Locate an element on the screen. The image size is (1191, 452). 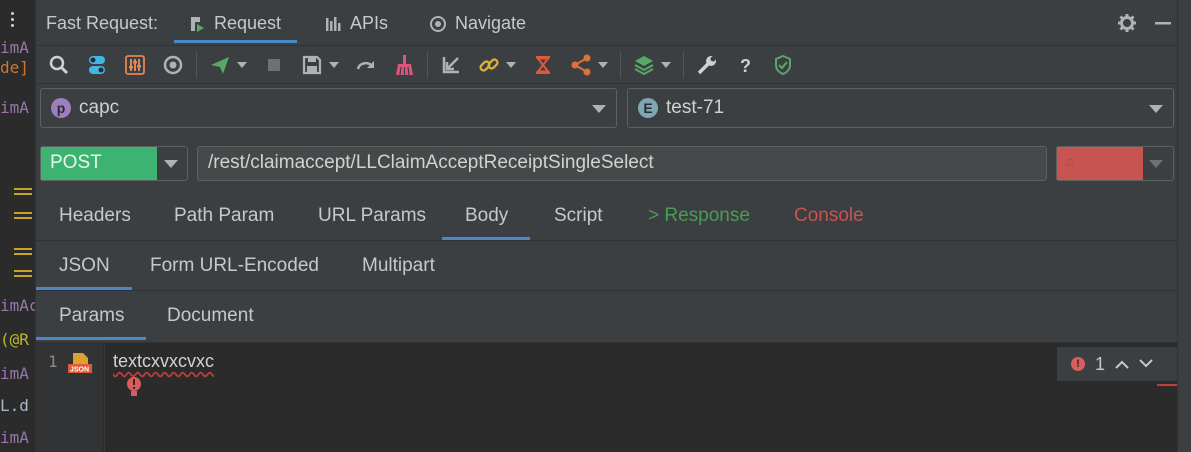
stop-icon is located at coordinates (274, 65).